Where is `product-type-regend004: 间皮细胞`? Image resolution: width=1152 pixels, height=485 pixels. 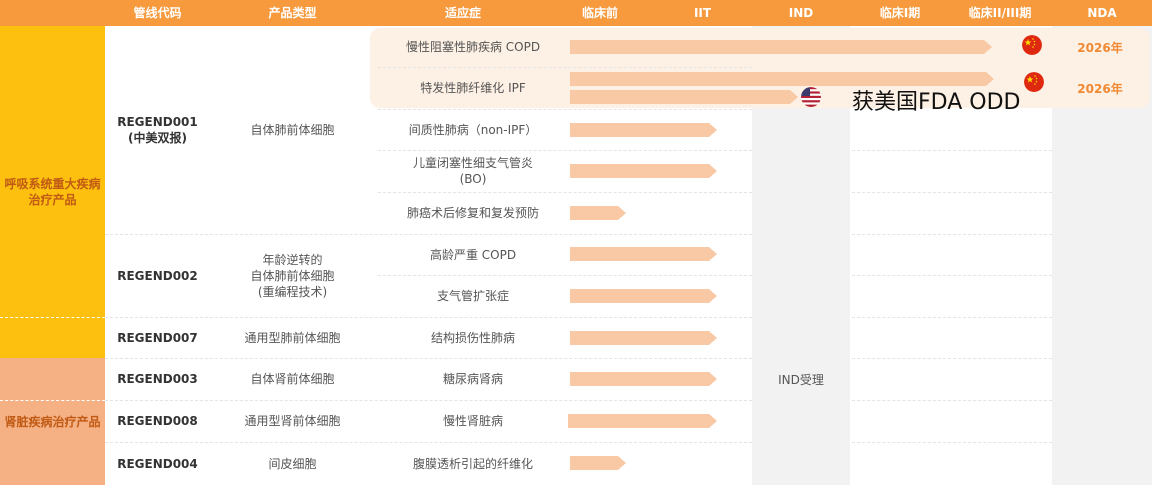
product-type-regend004: 间皮细胞 is located at coordinates (292, 463).